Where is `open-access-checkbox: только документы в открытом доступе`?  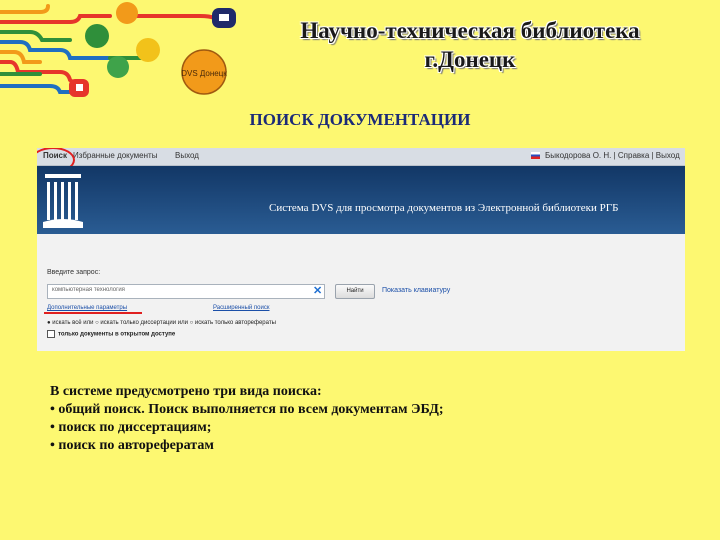
open-access-checkbox: только документы в открытом доступе is located at coordinates (111, 334).